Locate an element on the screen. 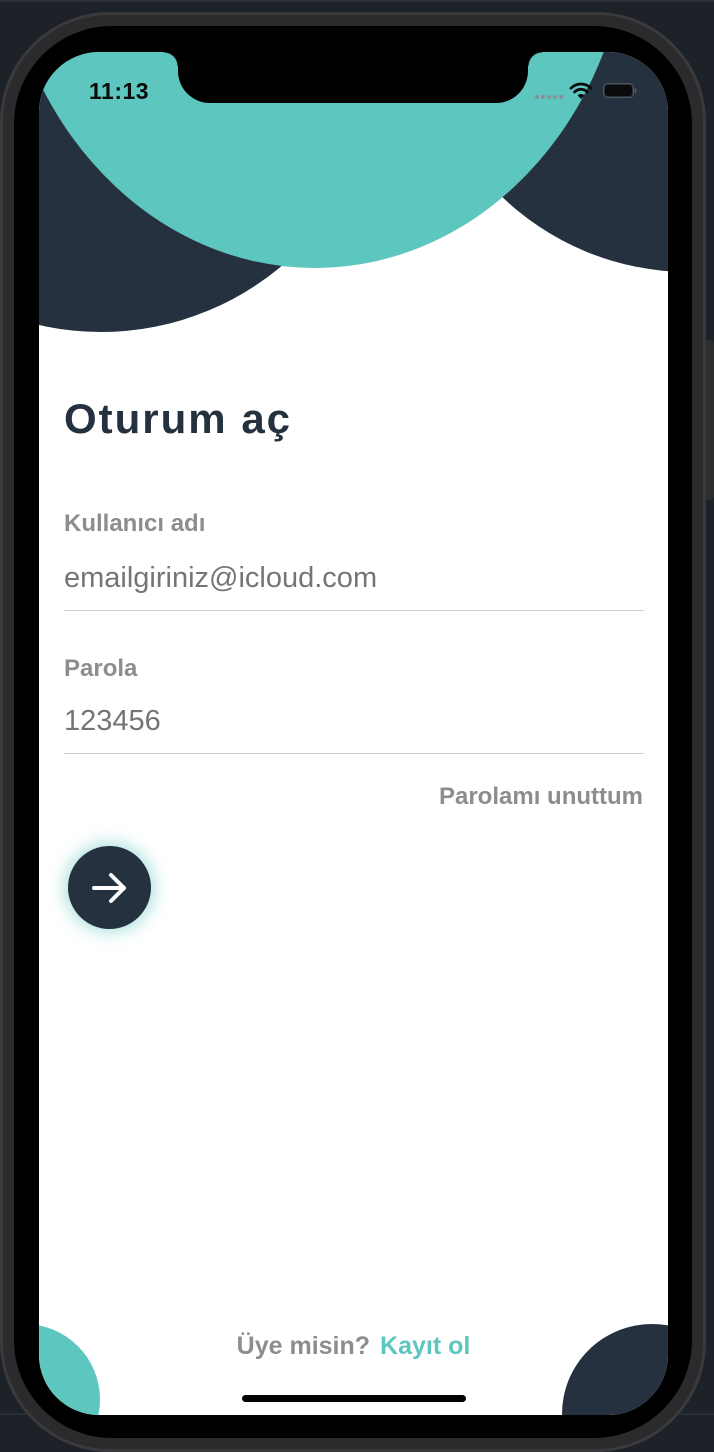 This screenshot has width=714, height=1452. member-question: Üye misin? is located at coordinates (303, 1346).